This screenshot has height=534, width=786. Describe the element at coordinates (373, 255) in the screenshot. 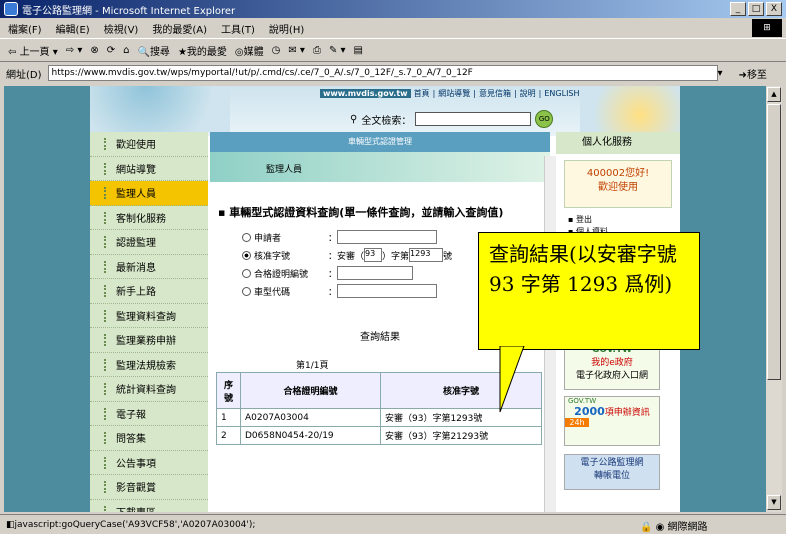

I see `approval-year-input: 93` at that location.